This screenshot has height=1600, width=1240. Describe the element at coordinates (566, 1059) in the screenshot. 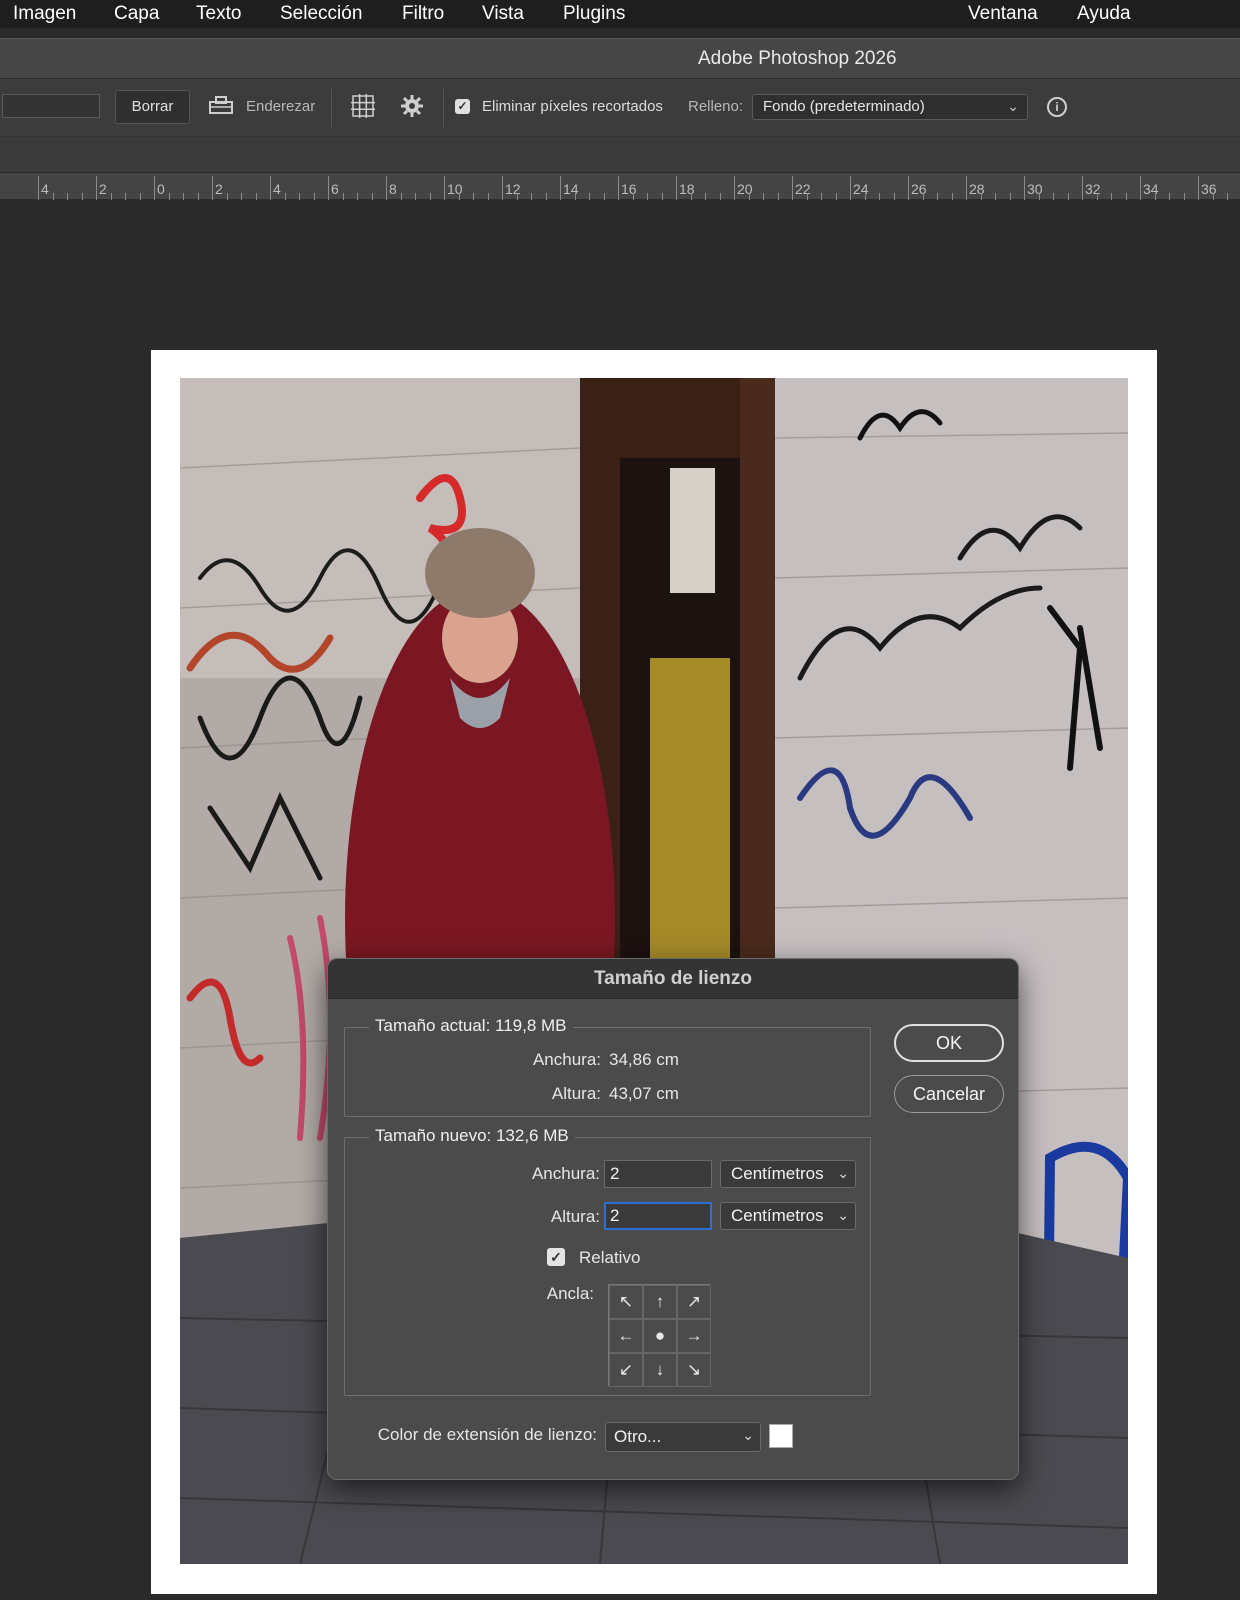

I see `current-width-label: Anchura:` at that location.